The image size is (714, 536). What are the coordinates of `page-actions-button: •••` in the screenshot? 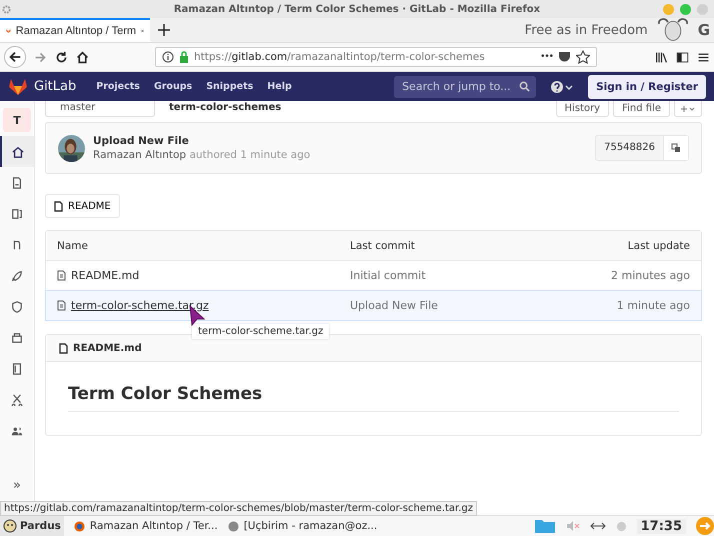 It's located at (546, 57).